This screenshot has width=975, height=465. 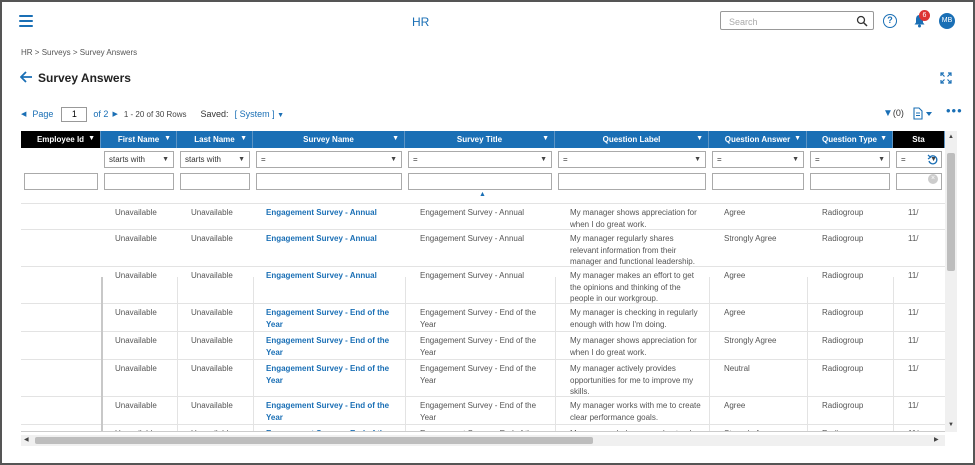 What do you see at coordinates (890, 21) in the screenshot?
I see `help-icon: ?` at bounding box center [890, 21].